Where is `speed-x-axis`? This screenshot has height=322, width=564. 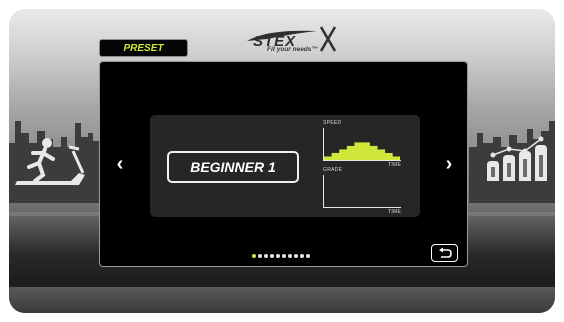 speed-x-axis is located at coordinates (362, 160).